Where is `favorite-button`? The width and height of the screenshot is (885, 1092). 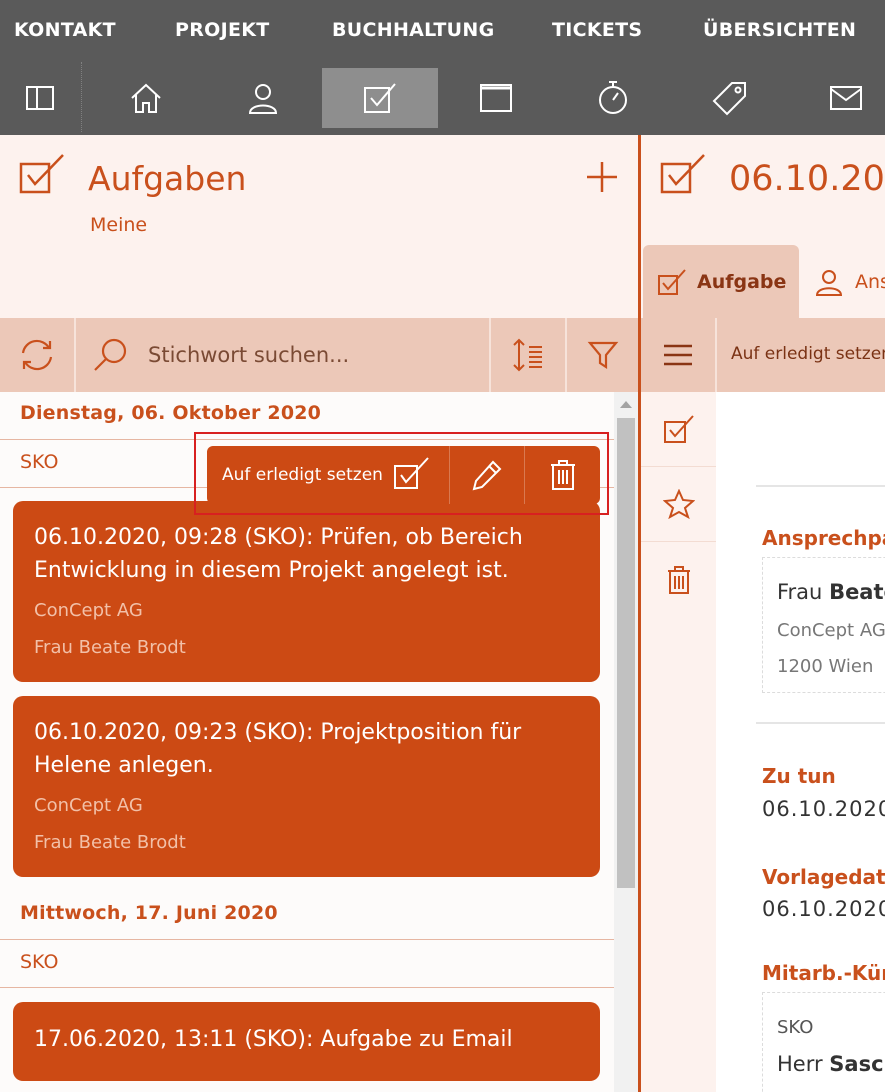
favorite-button is located at coordinates (678, 504).